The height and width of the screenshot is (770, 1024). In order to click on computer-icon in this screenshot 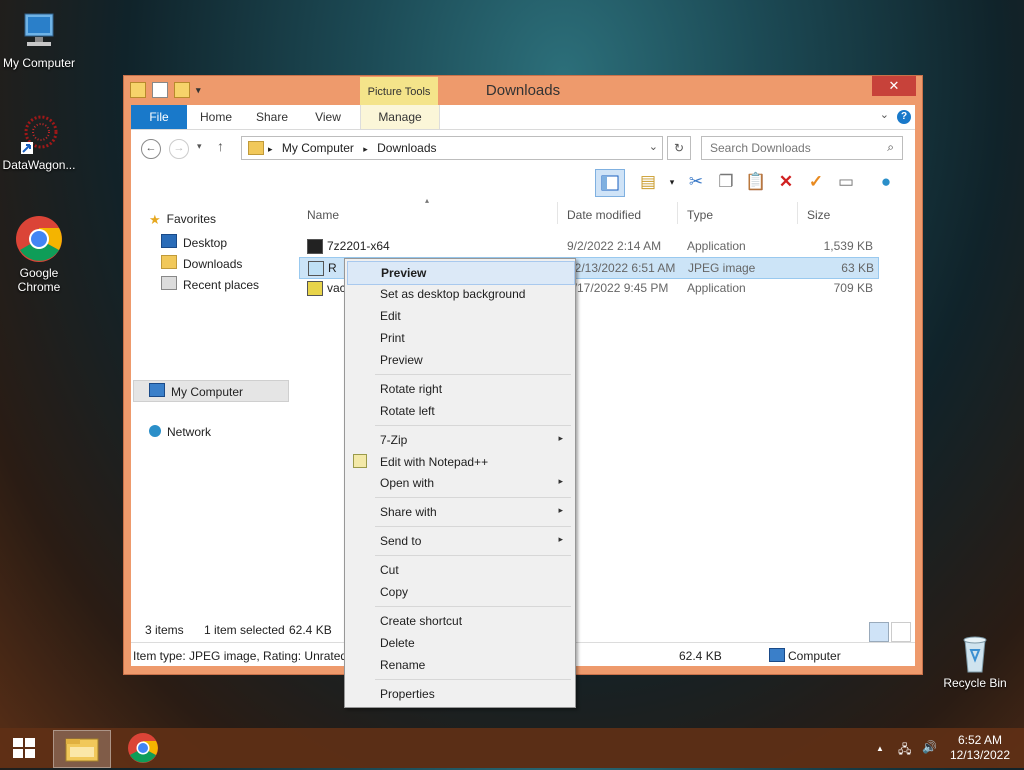, I will do `click(39, 32)`.